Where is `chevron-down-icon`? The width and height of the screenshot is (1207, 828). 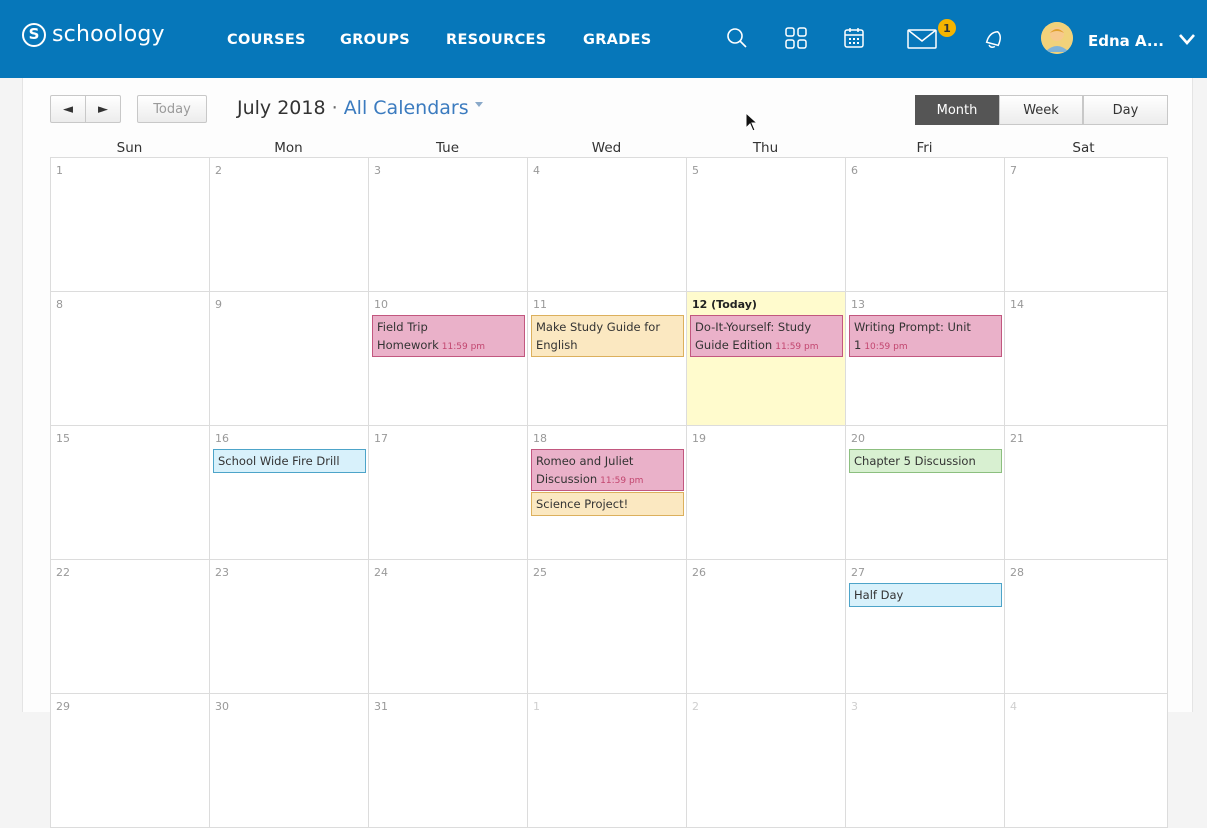
chevron-down-icon is located at coordinates (1187, 39).